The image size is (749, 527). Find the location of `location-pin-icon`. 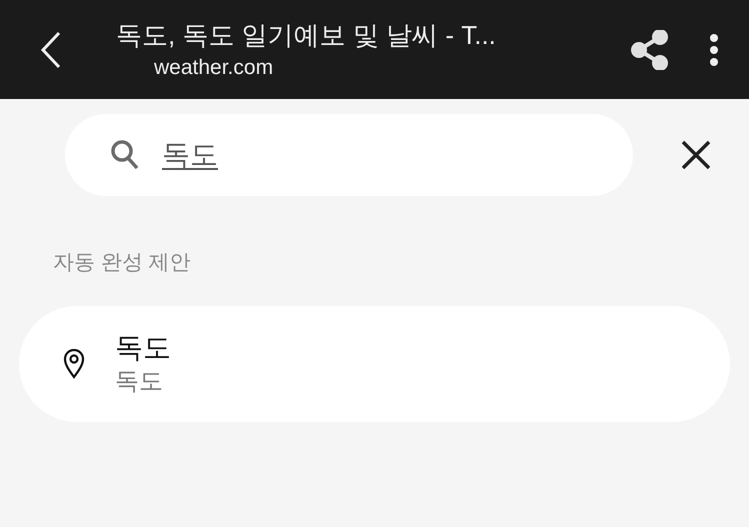

location-pin-icon is located at coordinates (74, 364).